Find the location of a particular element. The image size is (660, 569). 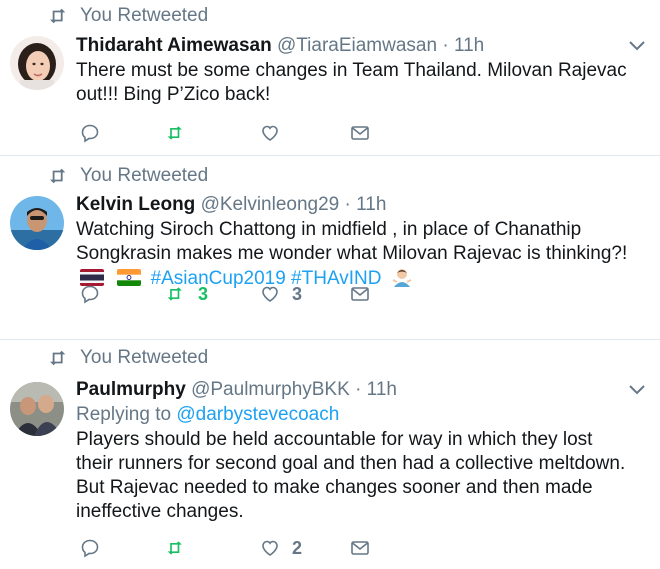

tweet-actions: 2 is located at coordinates (368, 548).